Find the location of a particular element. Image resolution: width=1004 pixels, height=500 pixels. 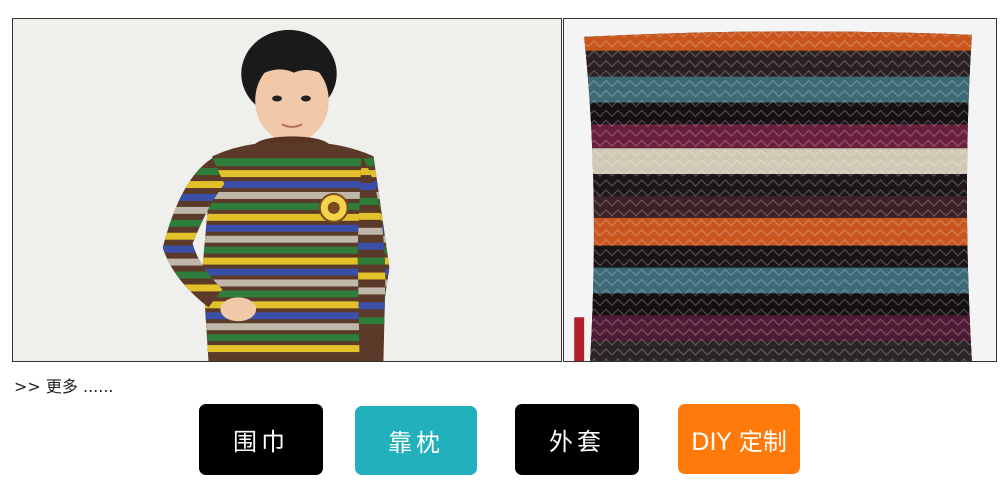

category-button-coat-label: 外套 is located at coordinates (577, 442).